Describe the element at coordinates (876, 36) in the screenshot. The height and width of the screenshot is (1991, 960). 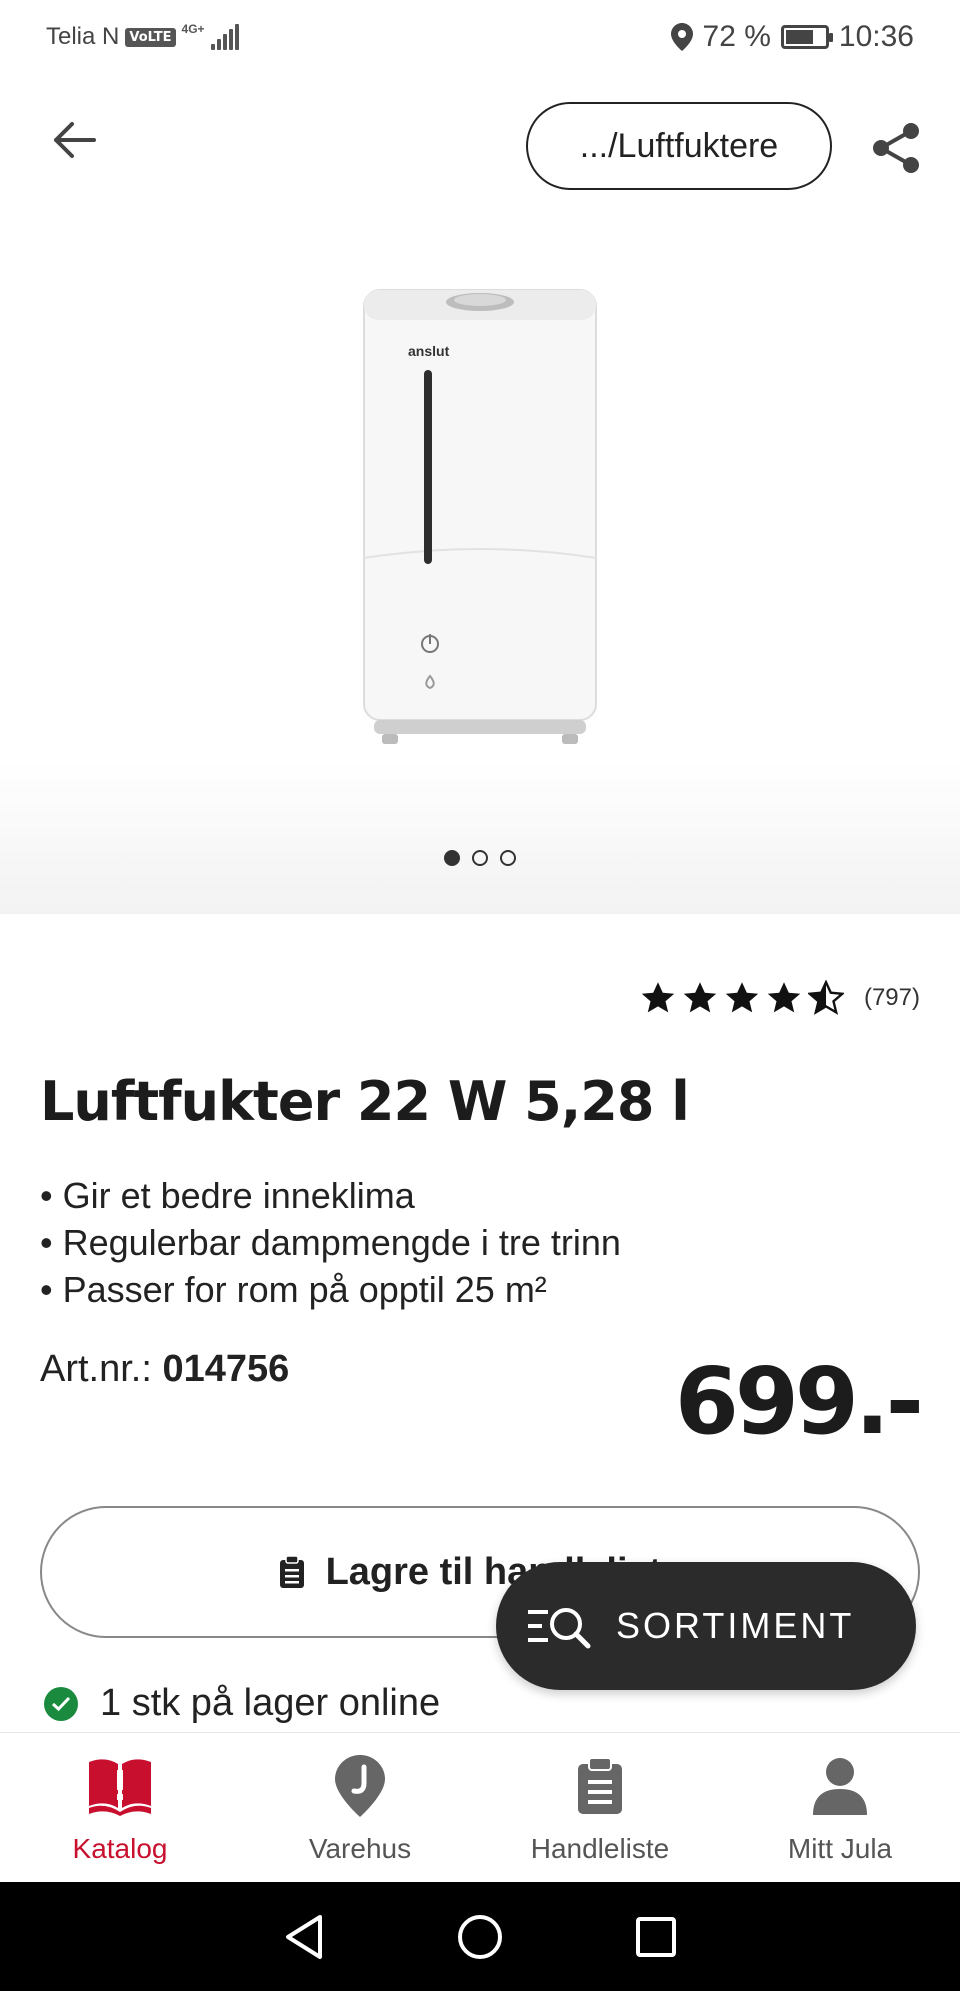
I see `clock: 10:36` at that location.